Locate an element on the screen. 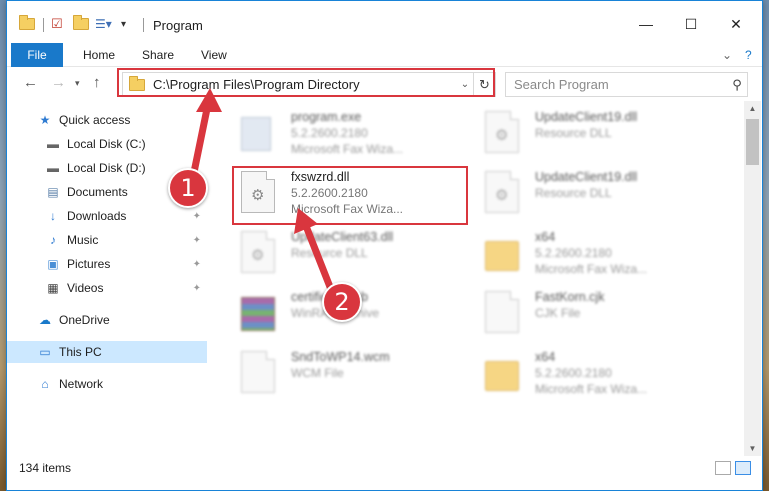 The image size is (769, 491). large-icons-view-icon is located at coordinates (743, 468).